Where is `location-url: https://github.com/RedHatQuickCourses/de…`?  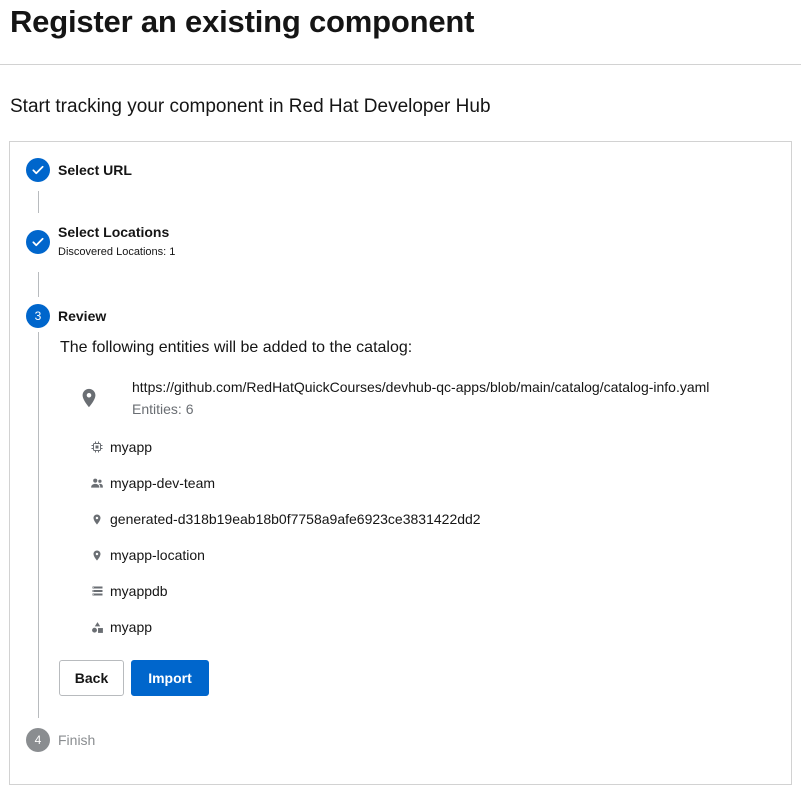
location-url: https://github.com/RedHatQuickCourses/de… is located at coordinates (421, 387).